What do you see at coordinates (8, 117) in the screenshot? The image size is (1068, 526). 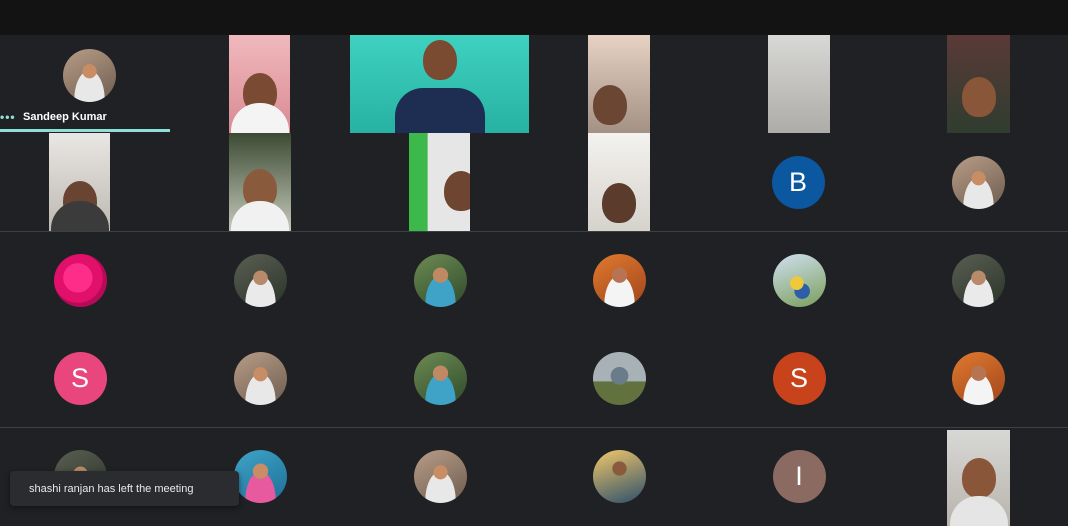 I see `speaking-indicator-icon: •••` at bounding box center [8, 117].